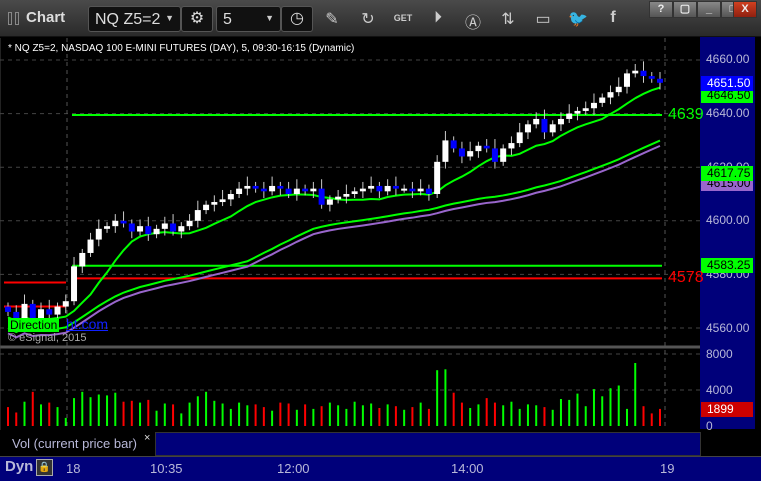 This screenshot has width=761, height=481. What do you see at coordinates (719, 390) in the screenshot?
I see `volume-label: 4000` at bounding box center [719, 390].